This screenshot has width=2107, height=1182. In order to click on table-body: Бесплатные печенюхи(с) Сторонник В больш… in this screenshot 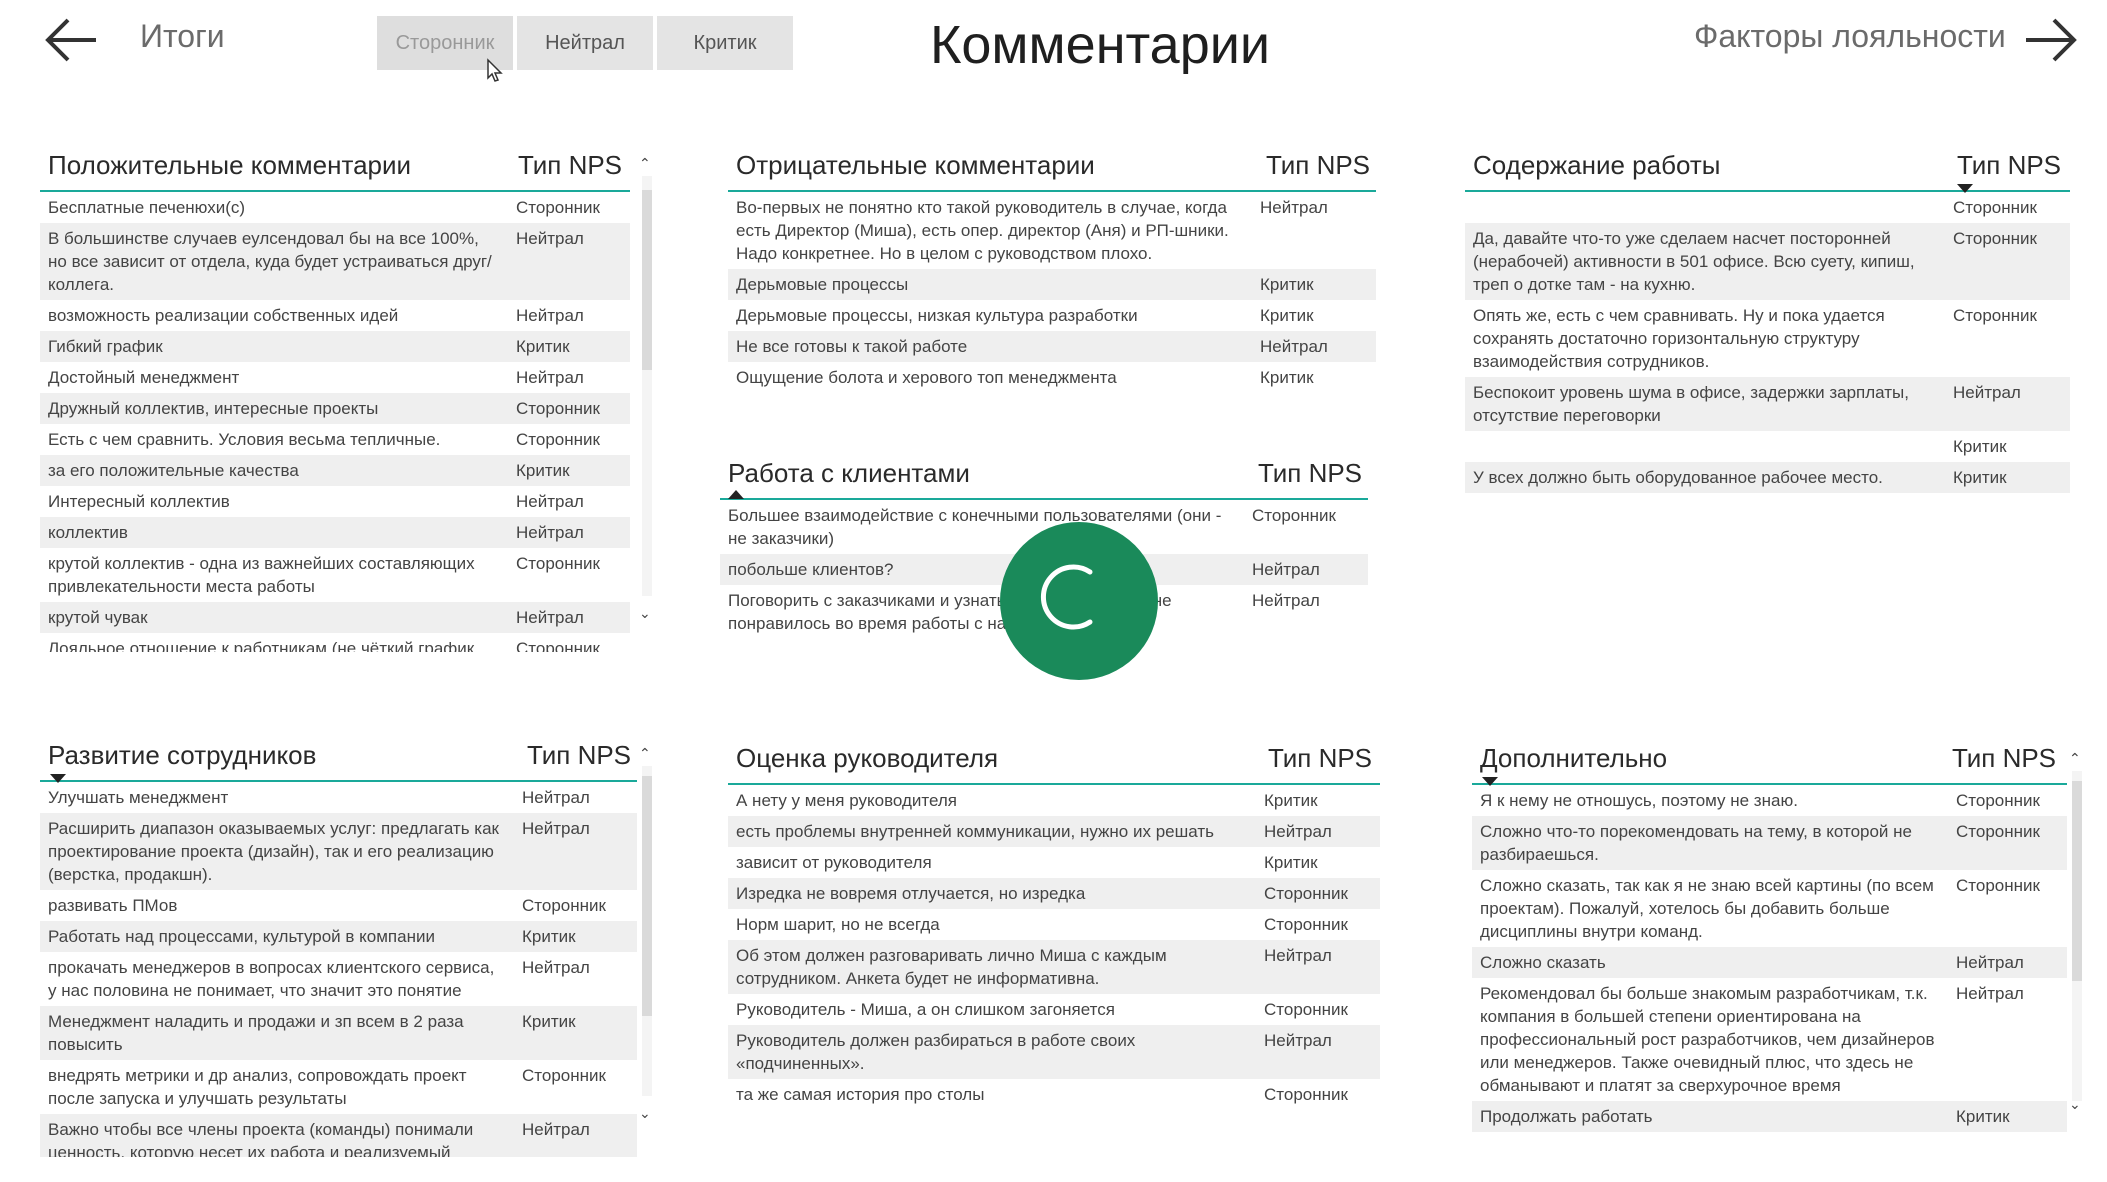, I will do `click(335, 422)`.